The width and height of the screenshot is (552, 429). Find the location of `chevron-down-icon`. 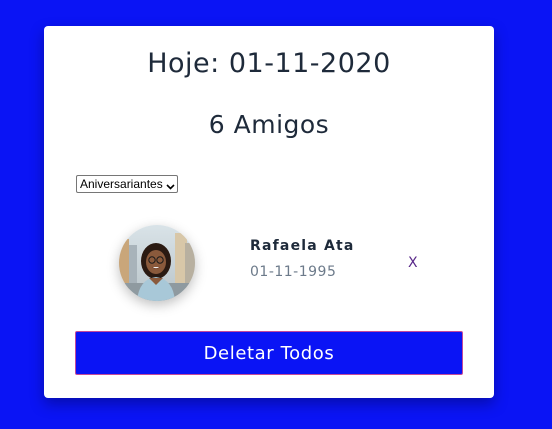

chevron-down-icon is located at coordinates (170, 185).